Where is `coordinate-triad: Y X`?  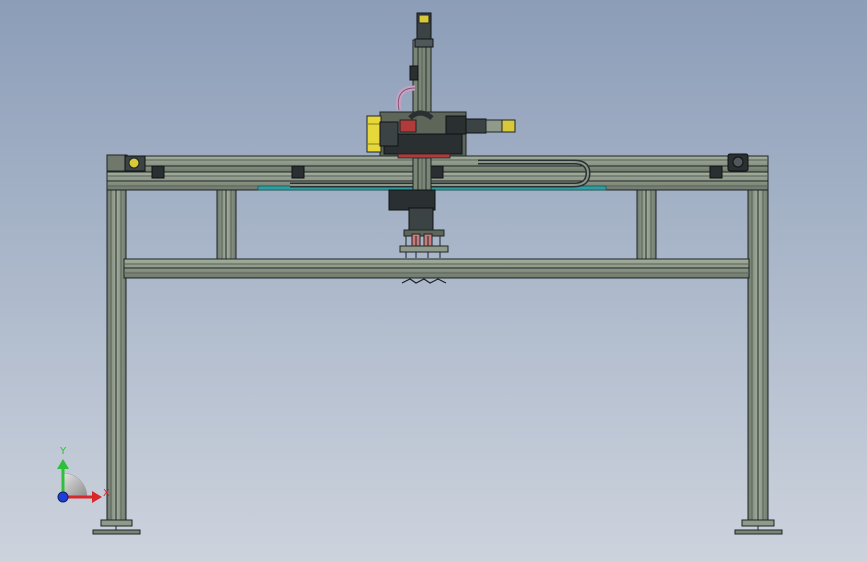
coordinate-triad: Y X is located at coordinates (83, 474).